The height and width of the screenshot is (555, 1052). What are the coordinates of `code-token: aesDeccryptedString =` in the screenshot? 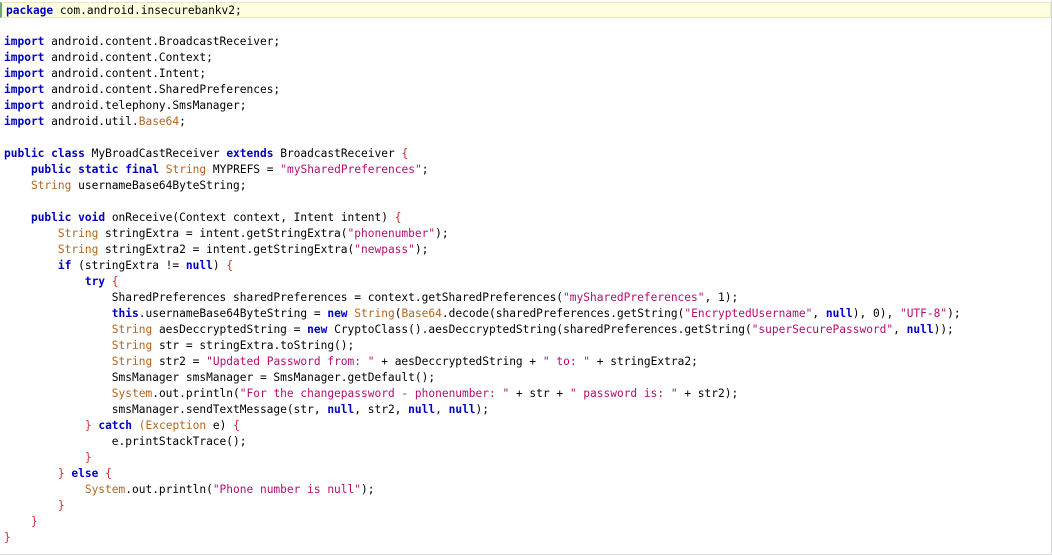 It's located at (230, 329).